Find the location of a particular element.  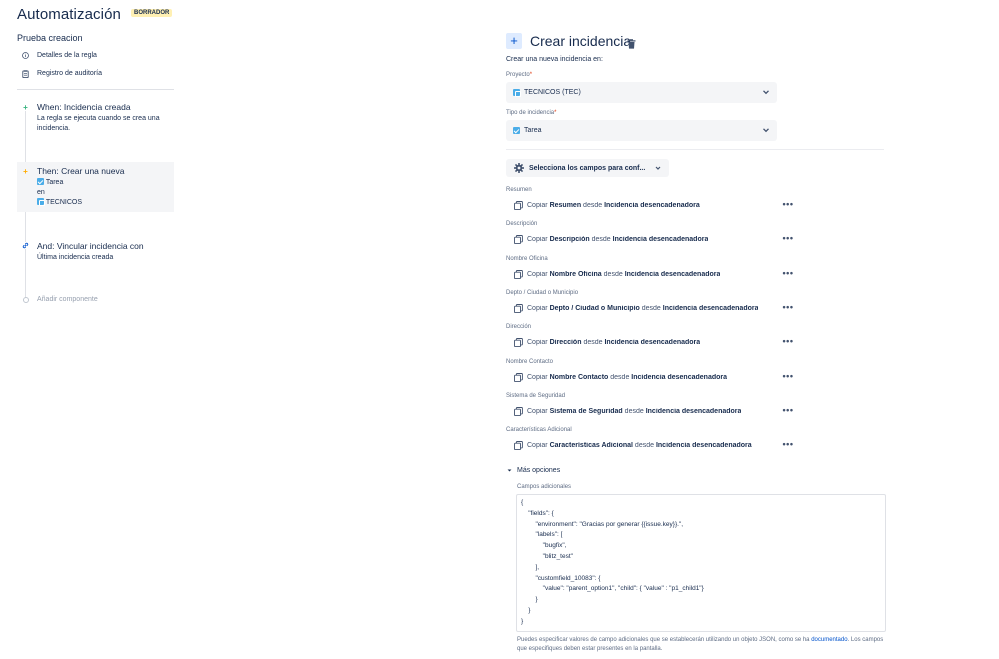

clipboard-icon is located at coordinates (25, 73).